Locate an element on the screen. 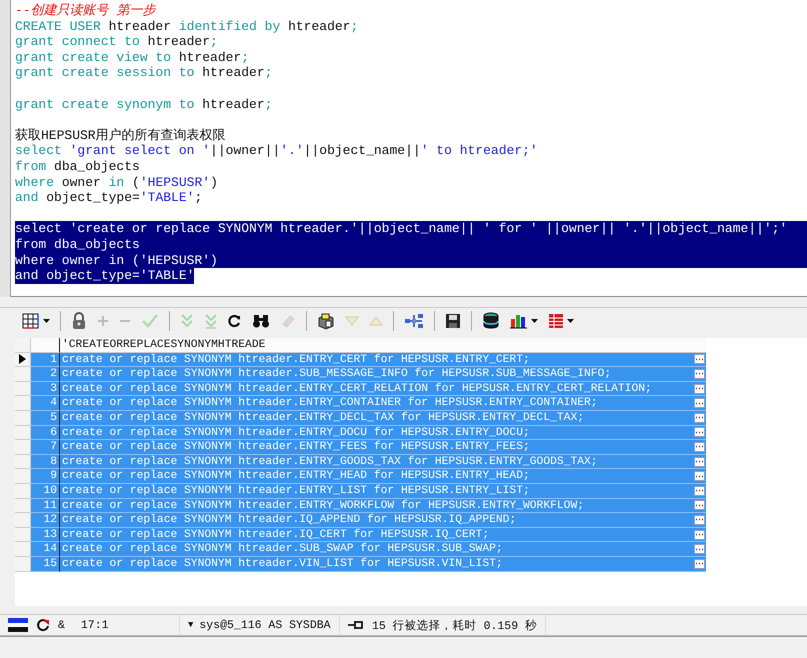 The width and height of the screenshot is (807, 658). column-header: 'CREATEORREPLACESYNONYMHTREADE is located at coordinates (376, 345).